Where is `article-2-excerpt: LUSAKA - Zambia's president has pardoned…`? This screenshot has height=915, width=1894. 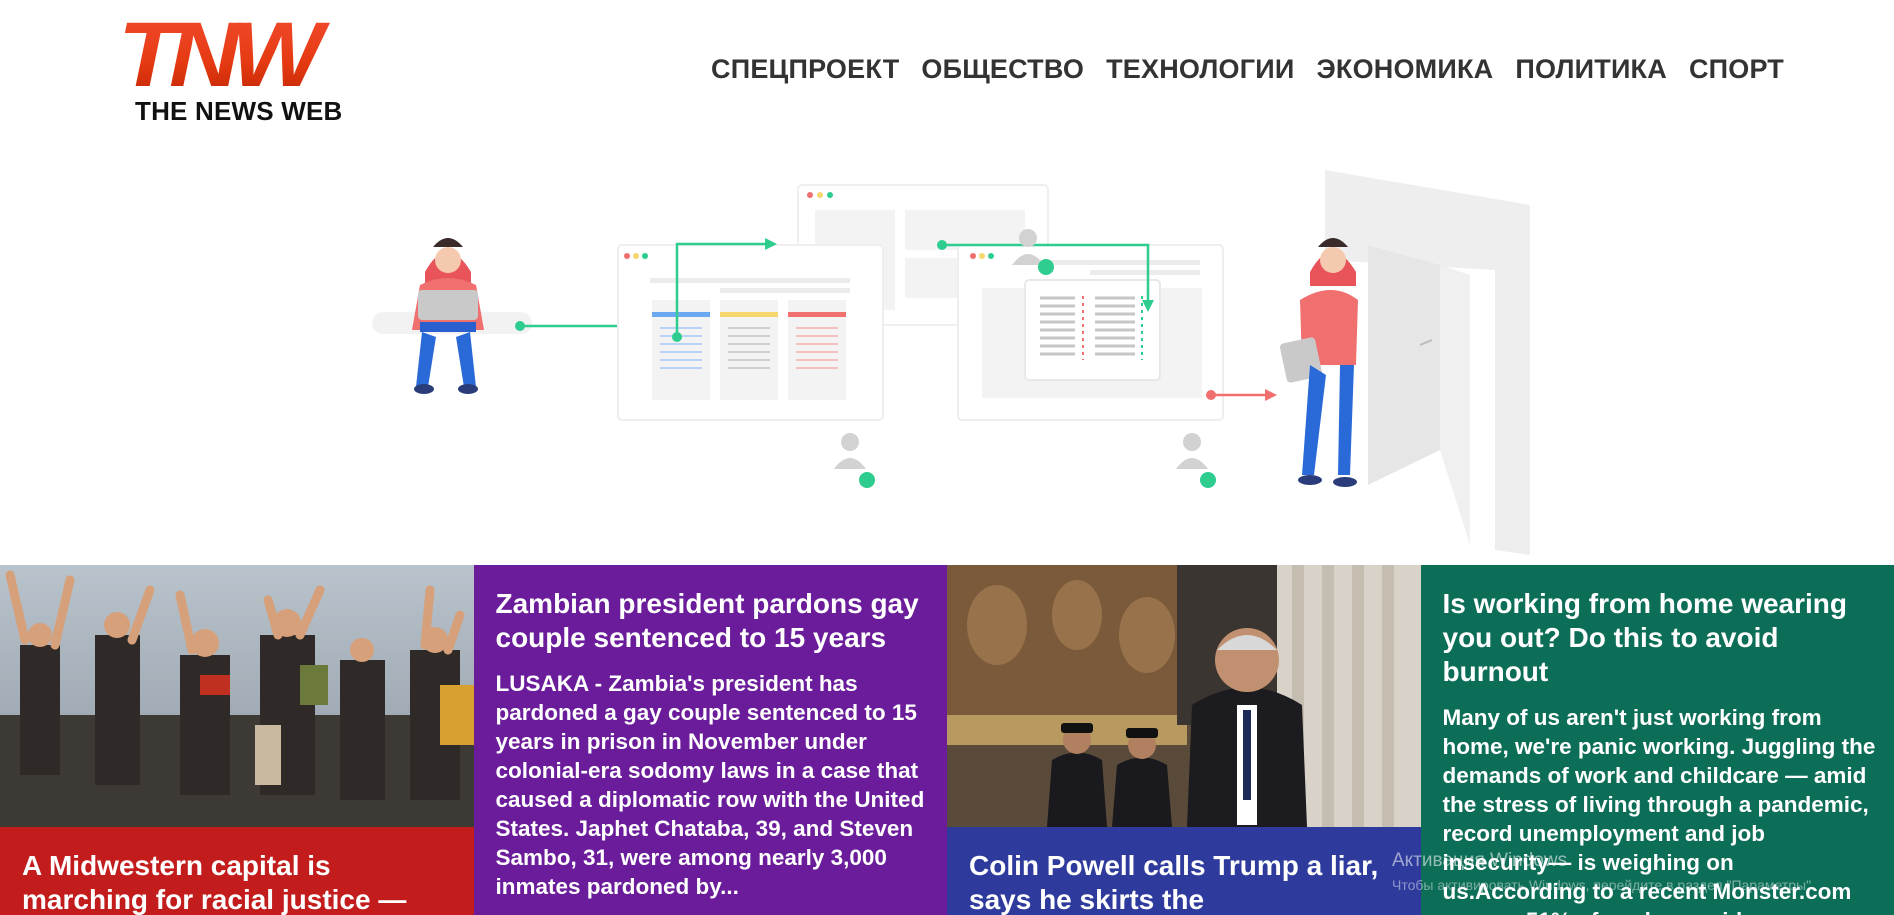
article-2-excerpt: LUSAKA - Zambia's president has pardoned… is located at coordinates (710, 785).